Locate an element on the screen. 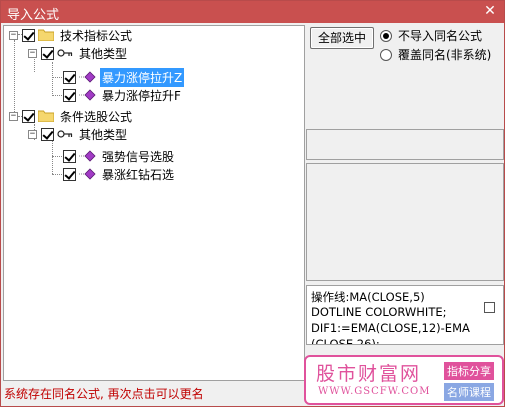  tree-leaf-formula: 暴力涨停拉升Z is located at coordinates (124, 77).